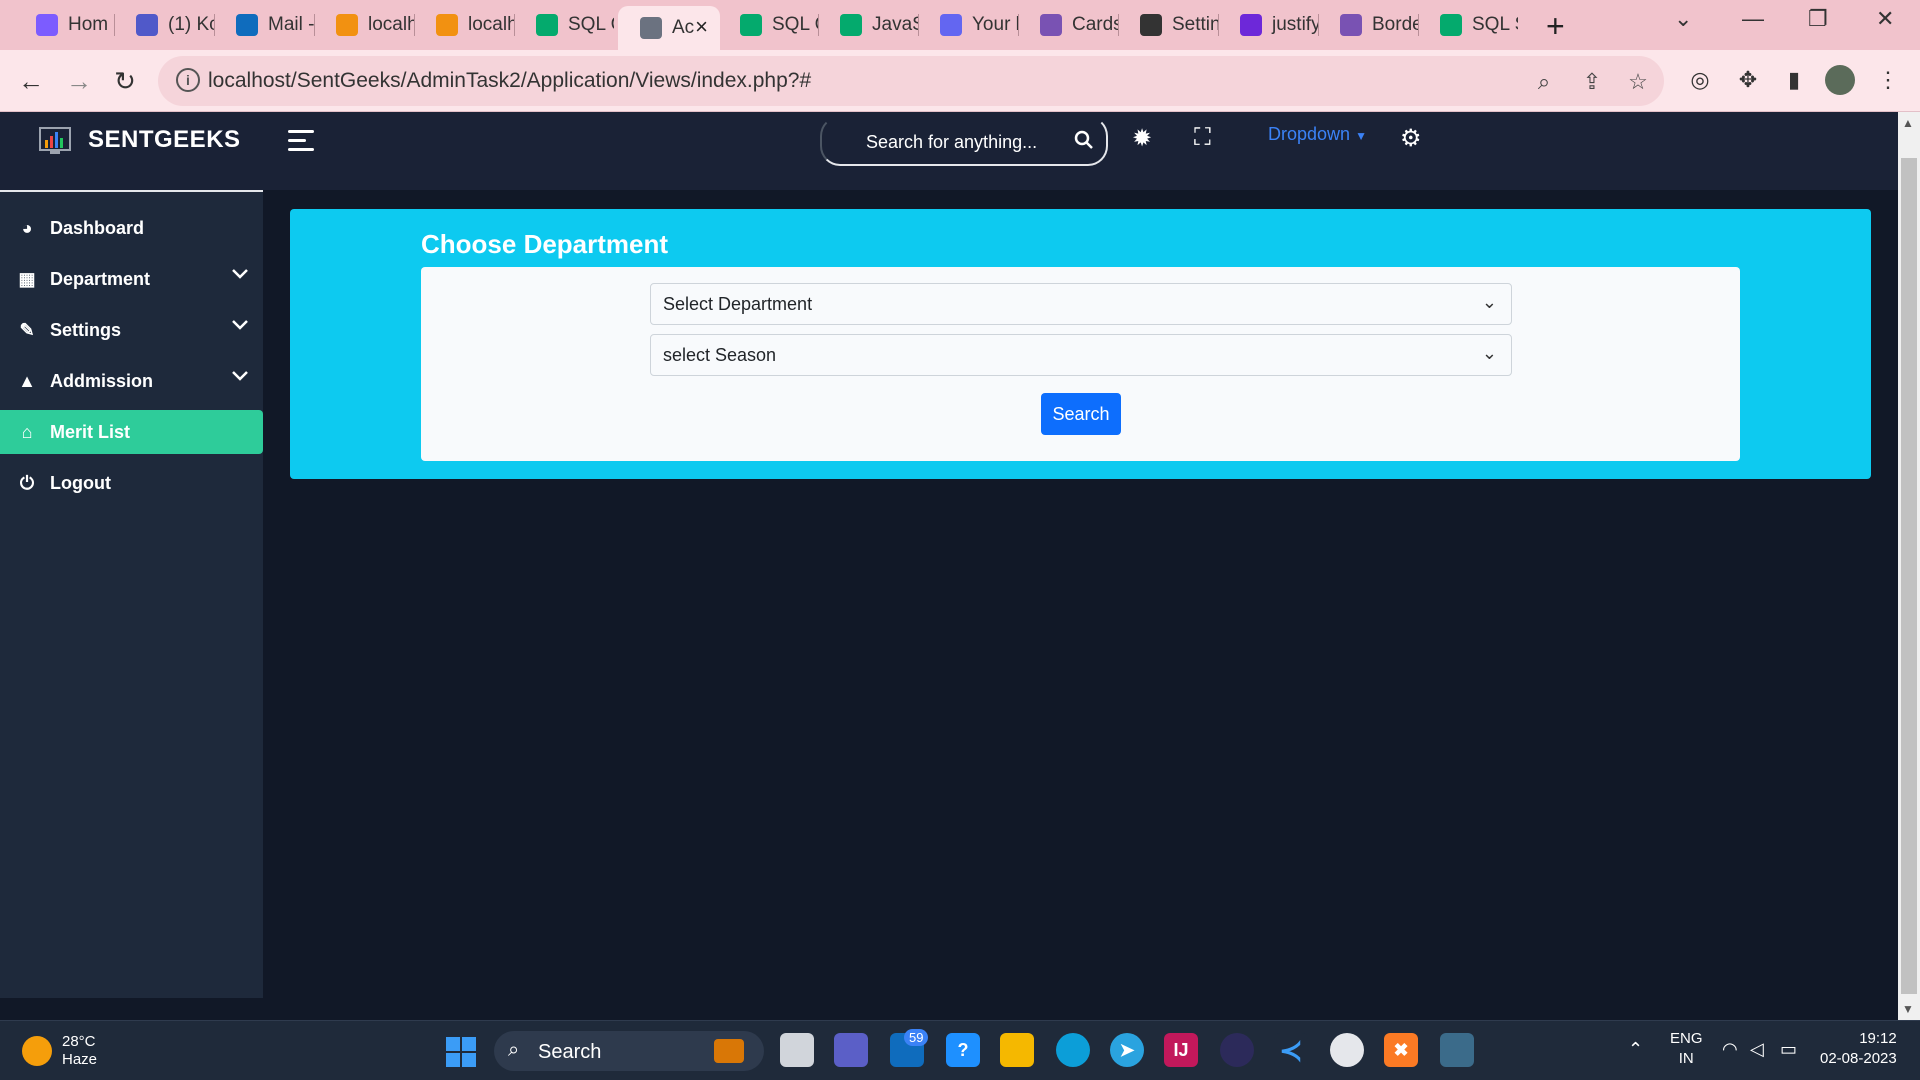 The width and height of the screenshot is (1920, 1080). What do you see at coordinates (125, 81) in the screenshot?
I see `reload-button: ↻` at bounding box center [125, 81].